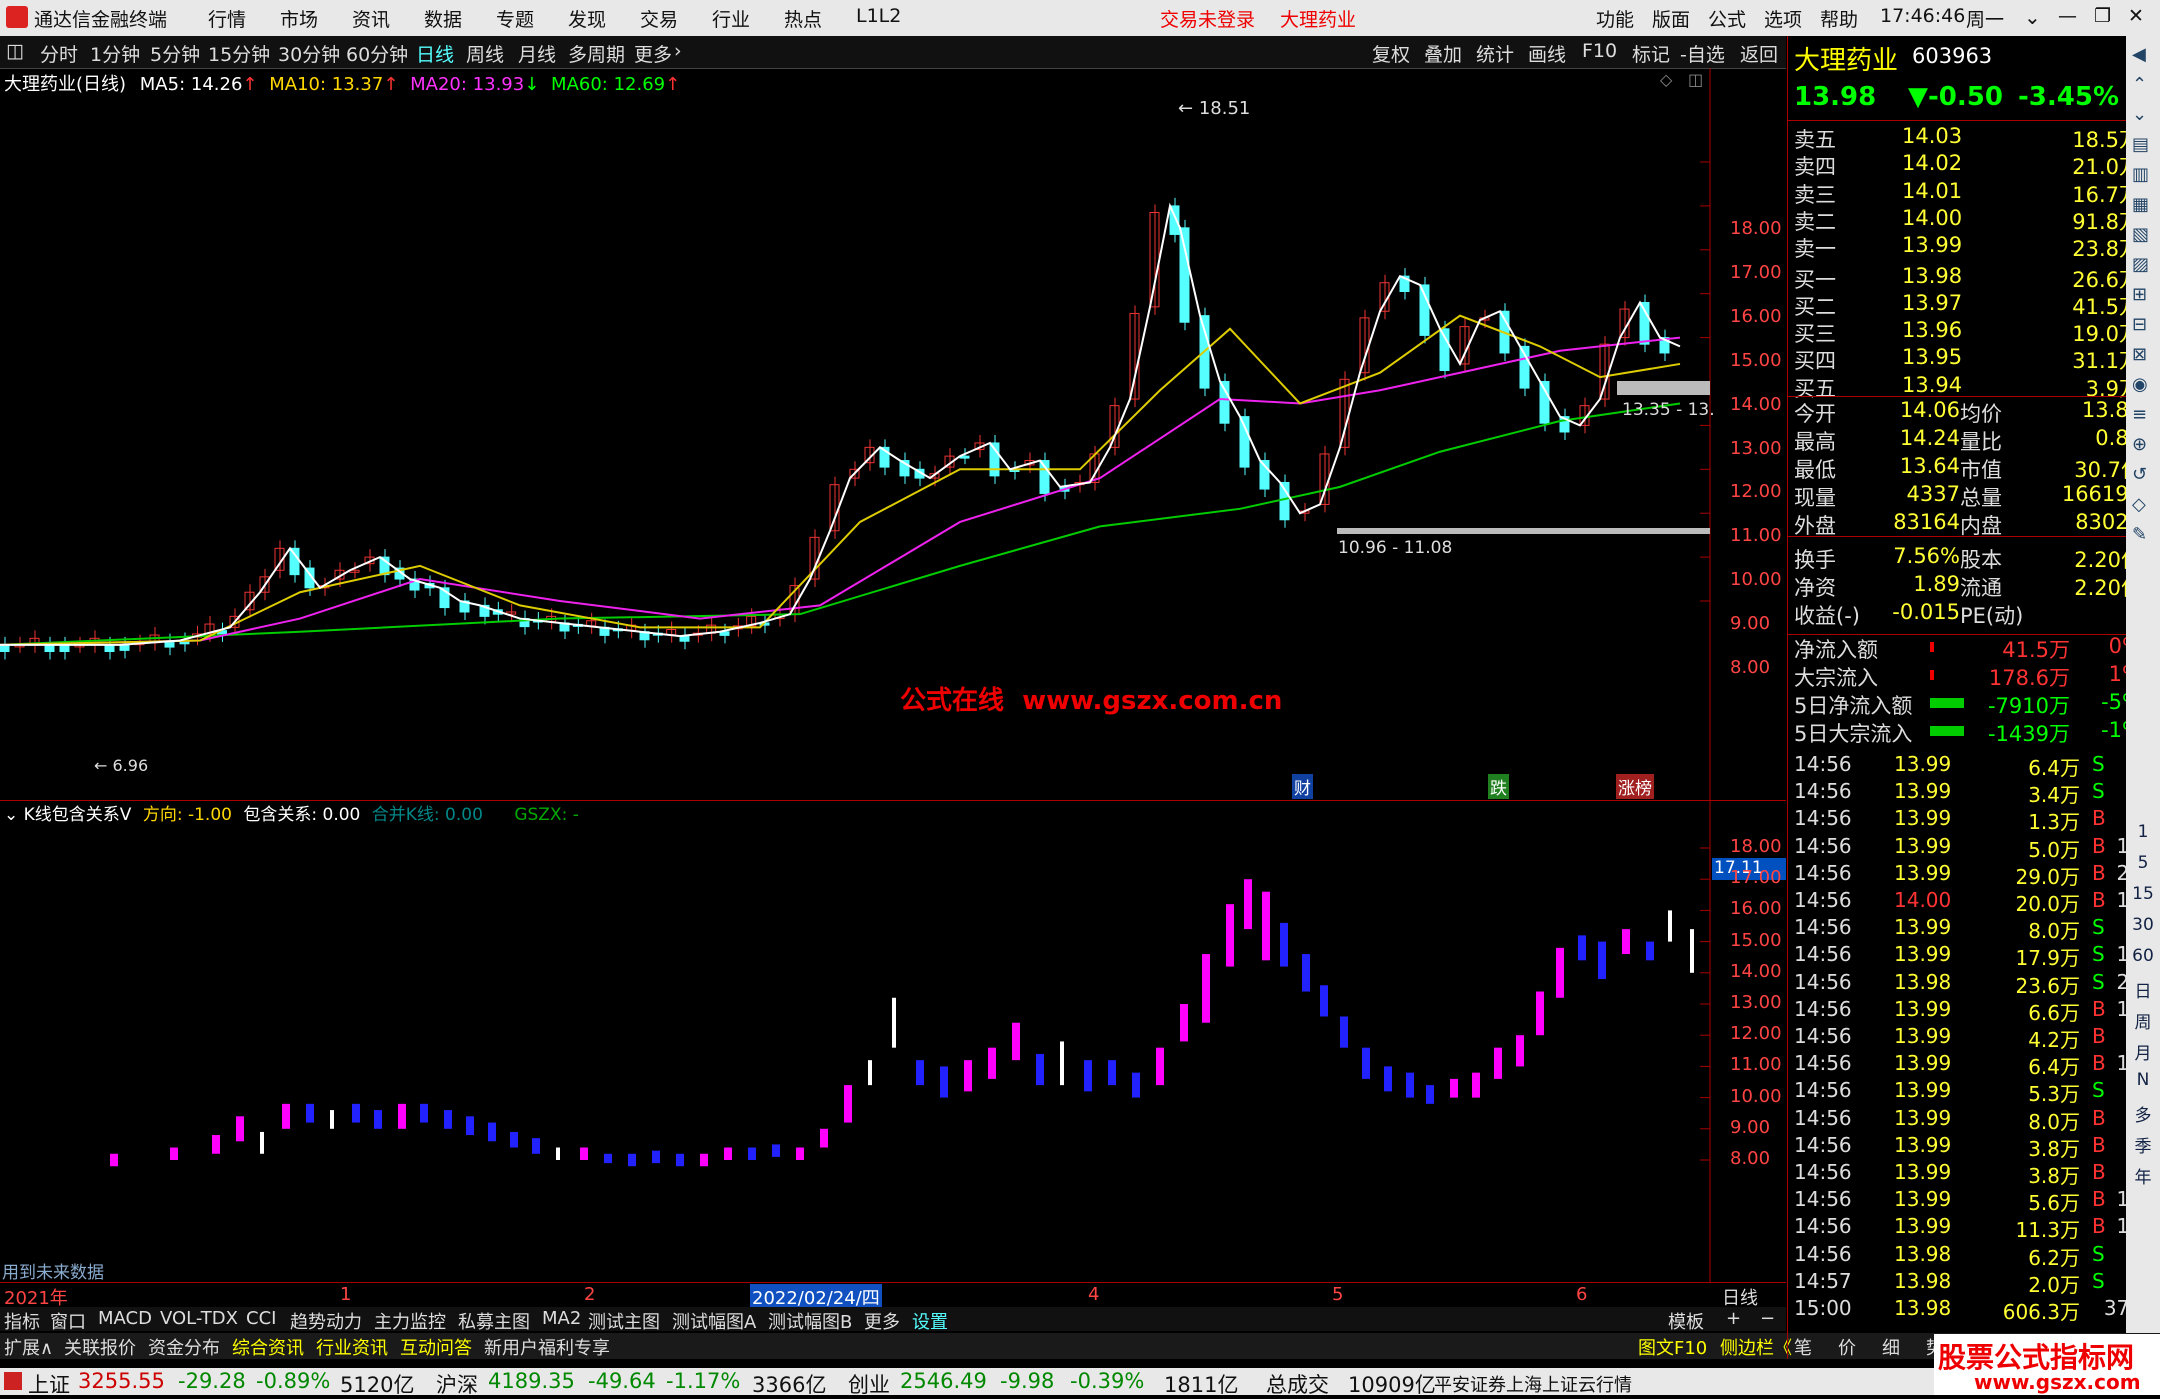  I want to click on side-period-10: 季, so click(2143, 1144).